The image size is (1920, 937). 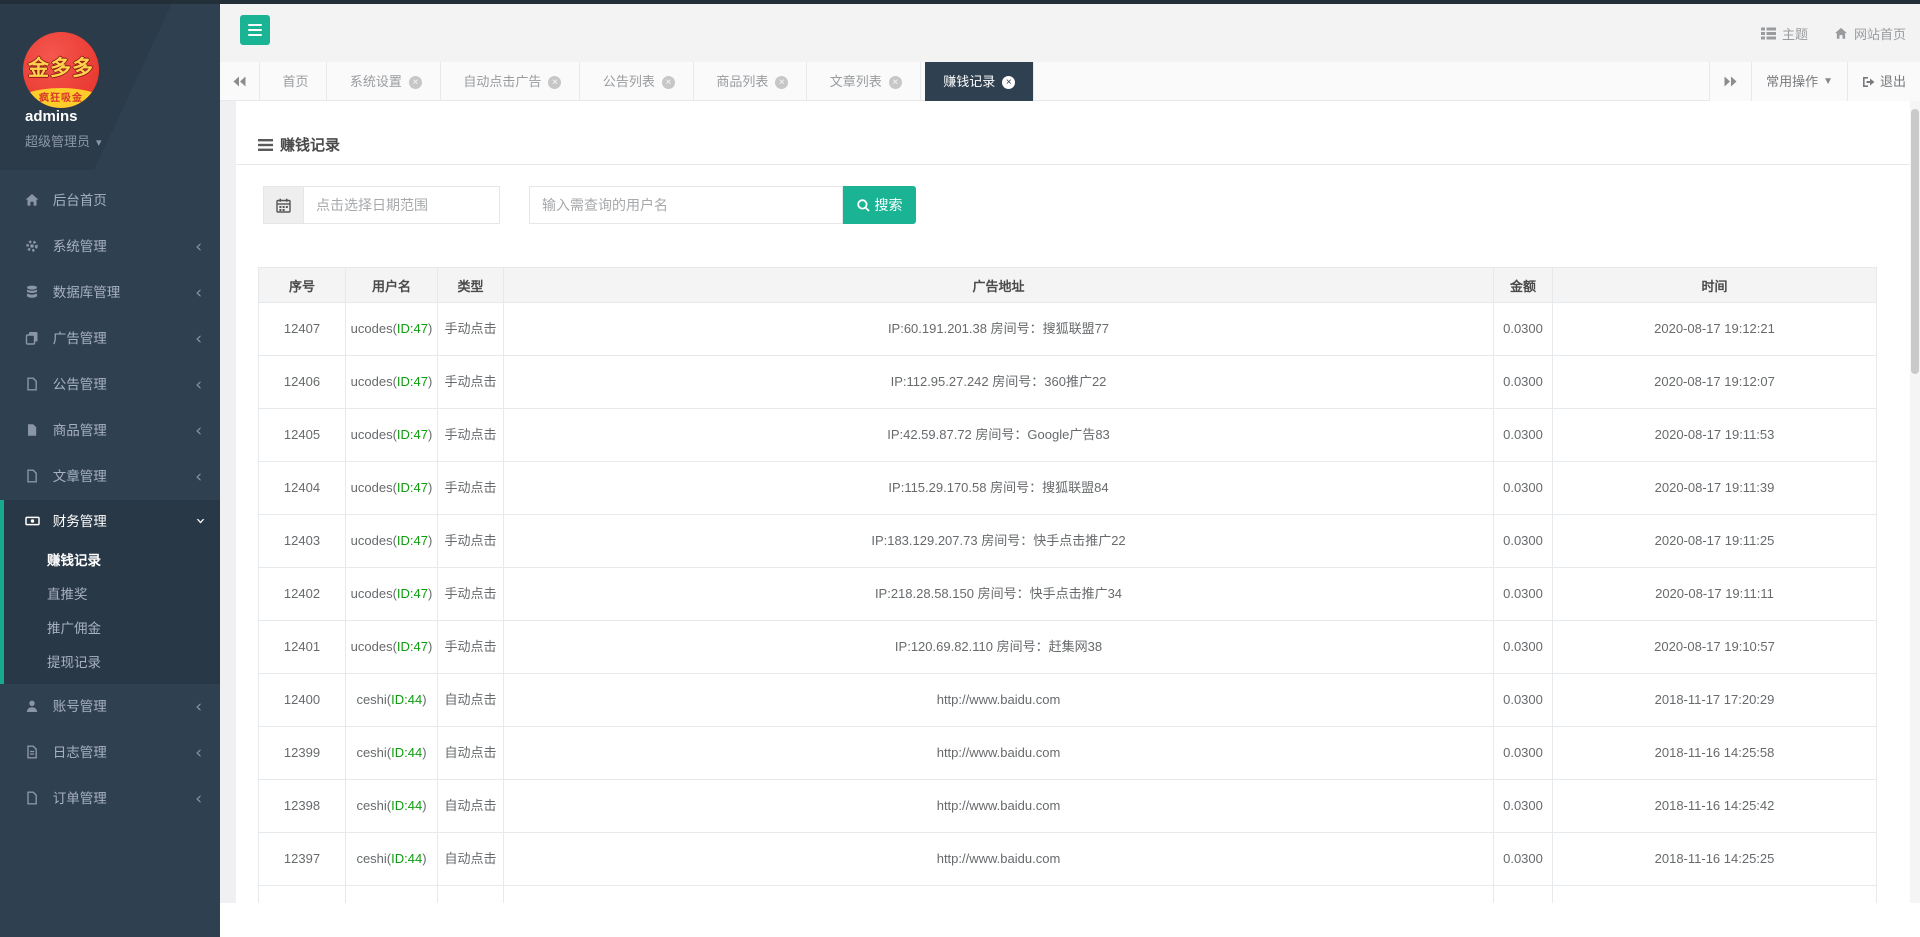 What do you see at coordinates (386, 81) in the screenshot?
I see `tab-system-settings: 系统设置 ×` at bounding box center [386, 81].